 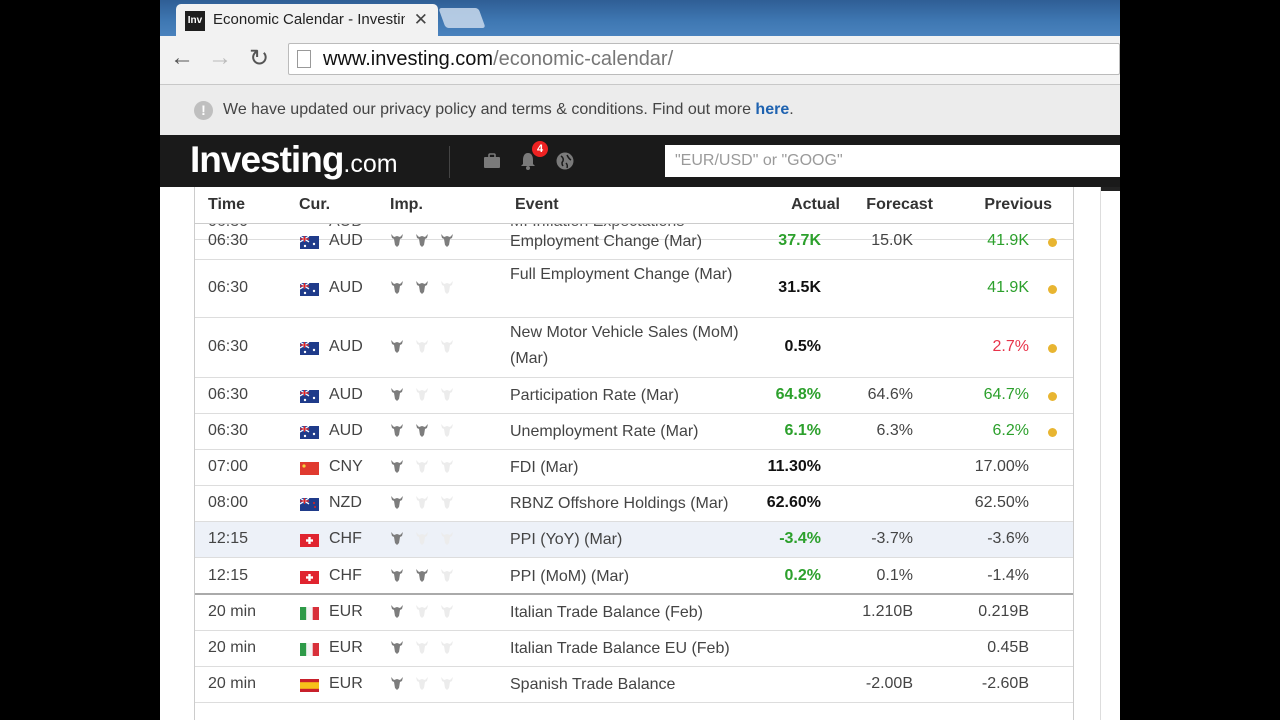 I want to click on logo-main: Investing, so click(x=267, y=159).